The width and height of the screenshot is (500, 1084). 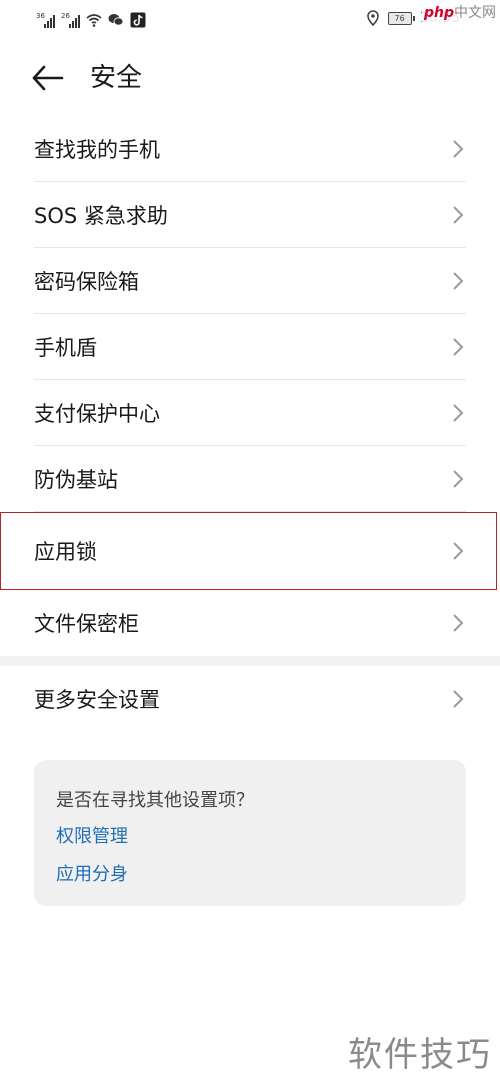 I want to click on settings-item-find-my-phone: 查找我的手机, so click(x=250, y=149).